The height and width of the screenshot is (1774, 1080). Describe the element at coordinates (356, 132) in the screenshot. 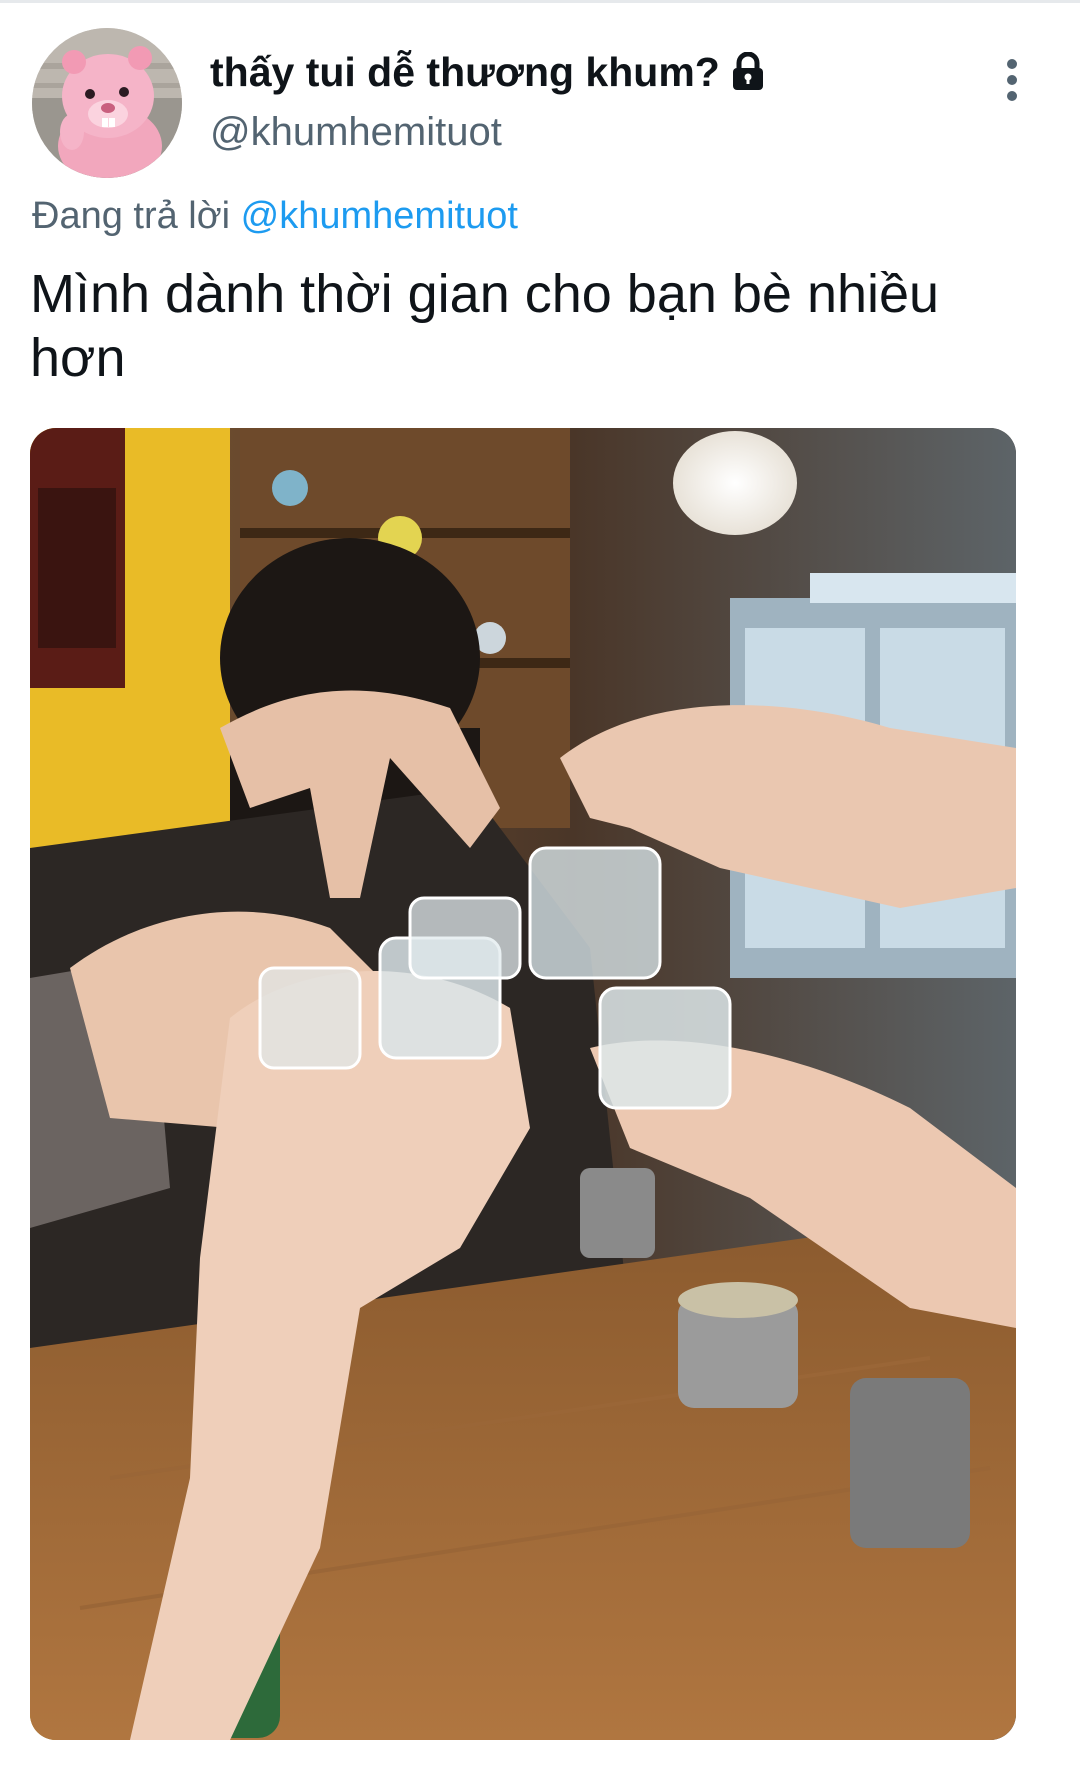

I see `author-handle: @khumhemituot` at that location.